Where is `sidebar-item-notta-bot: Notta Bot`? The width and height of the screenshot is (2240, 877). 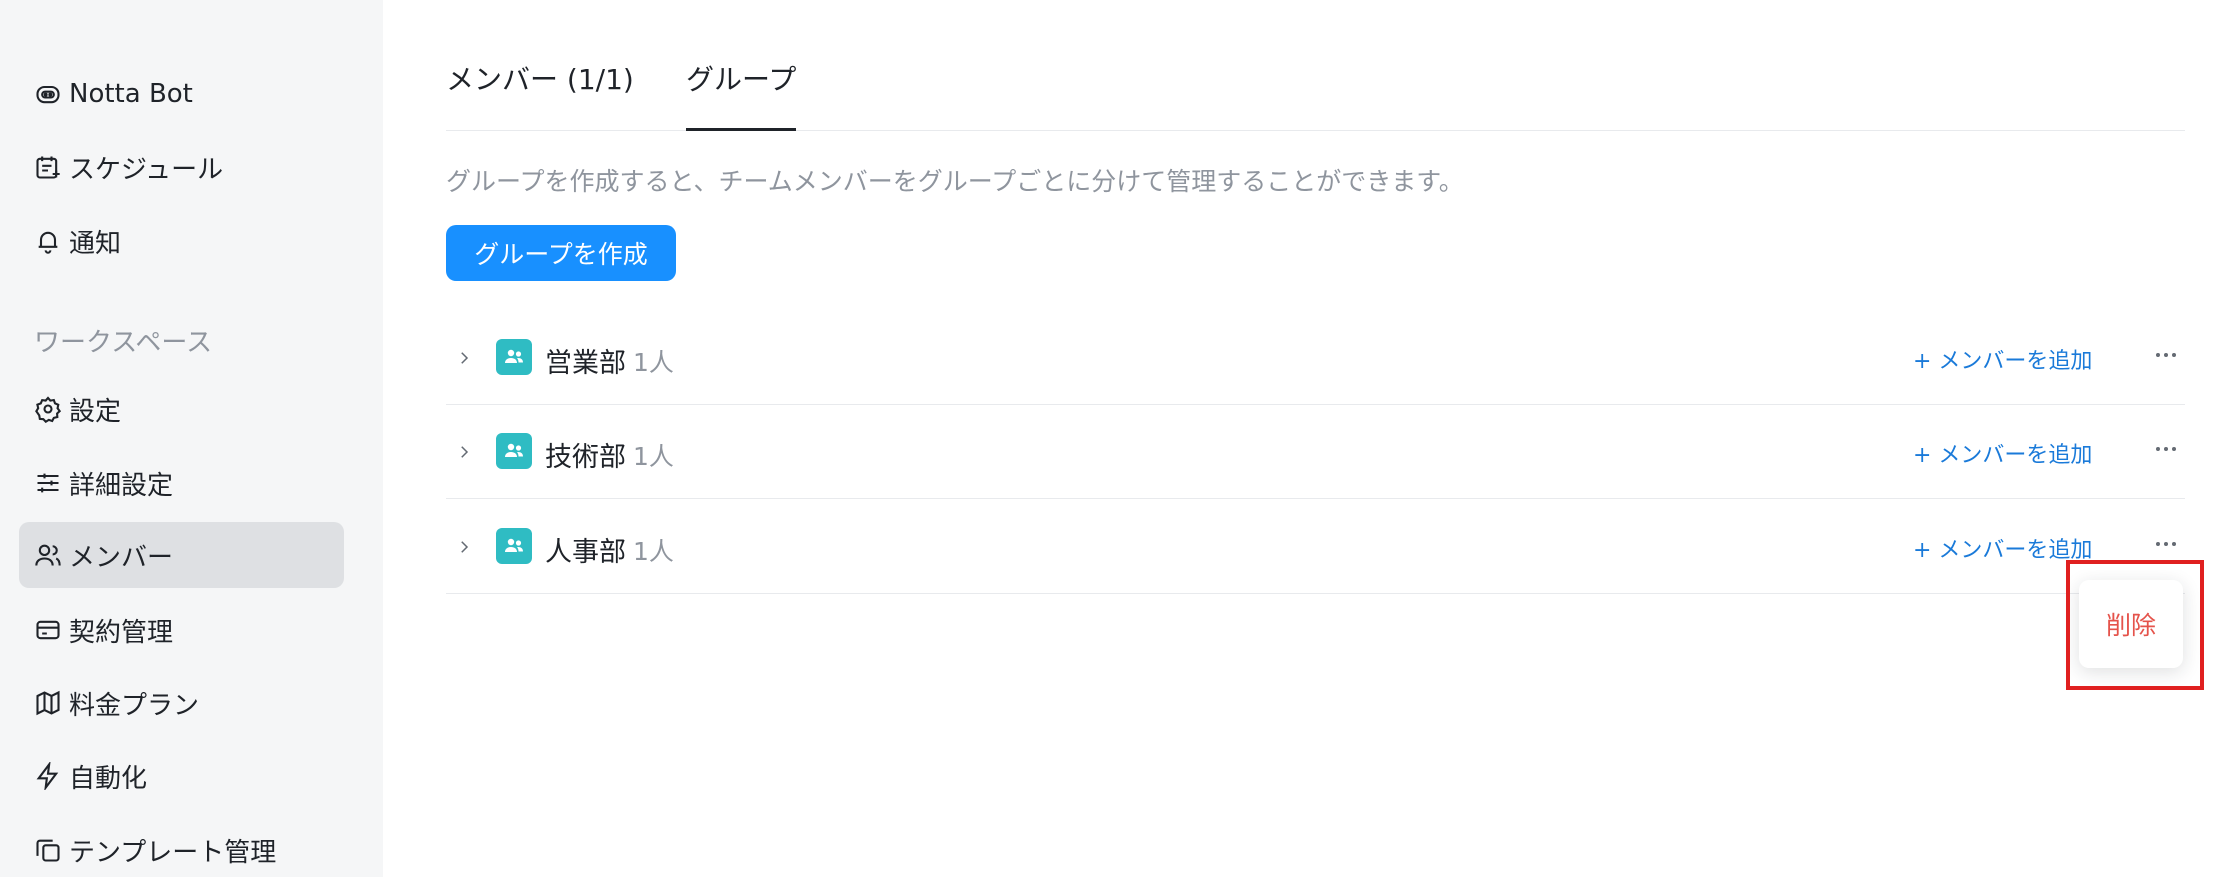 sidebar-item-notta-bot: Notta Bot is located at coordinates (181, 94).